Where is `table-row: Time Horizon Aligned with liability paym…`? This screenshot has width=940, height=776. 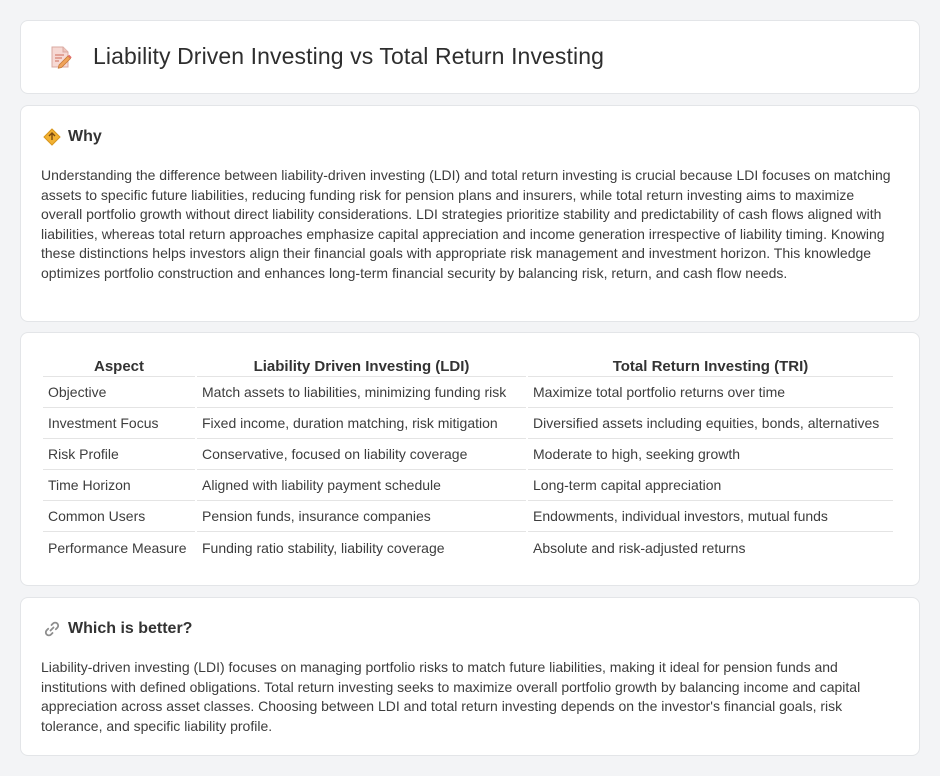 table-row: Time Horizon Aligned with liability paym… is located at coordinates (468, 485).